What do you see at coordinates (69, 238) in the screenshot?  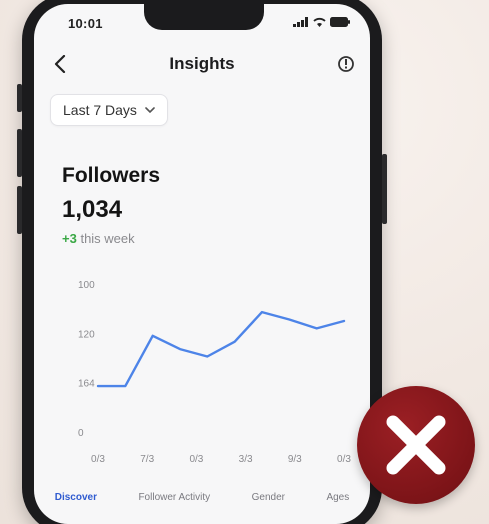 I see `metric-delta-value: +3` at bounding box center [69, 238].